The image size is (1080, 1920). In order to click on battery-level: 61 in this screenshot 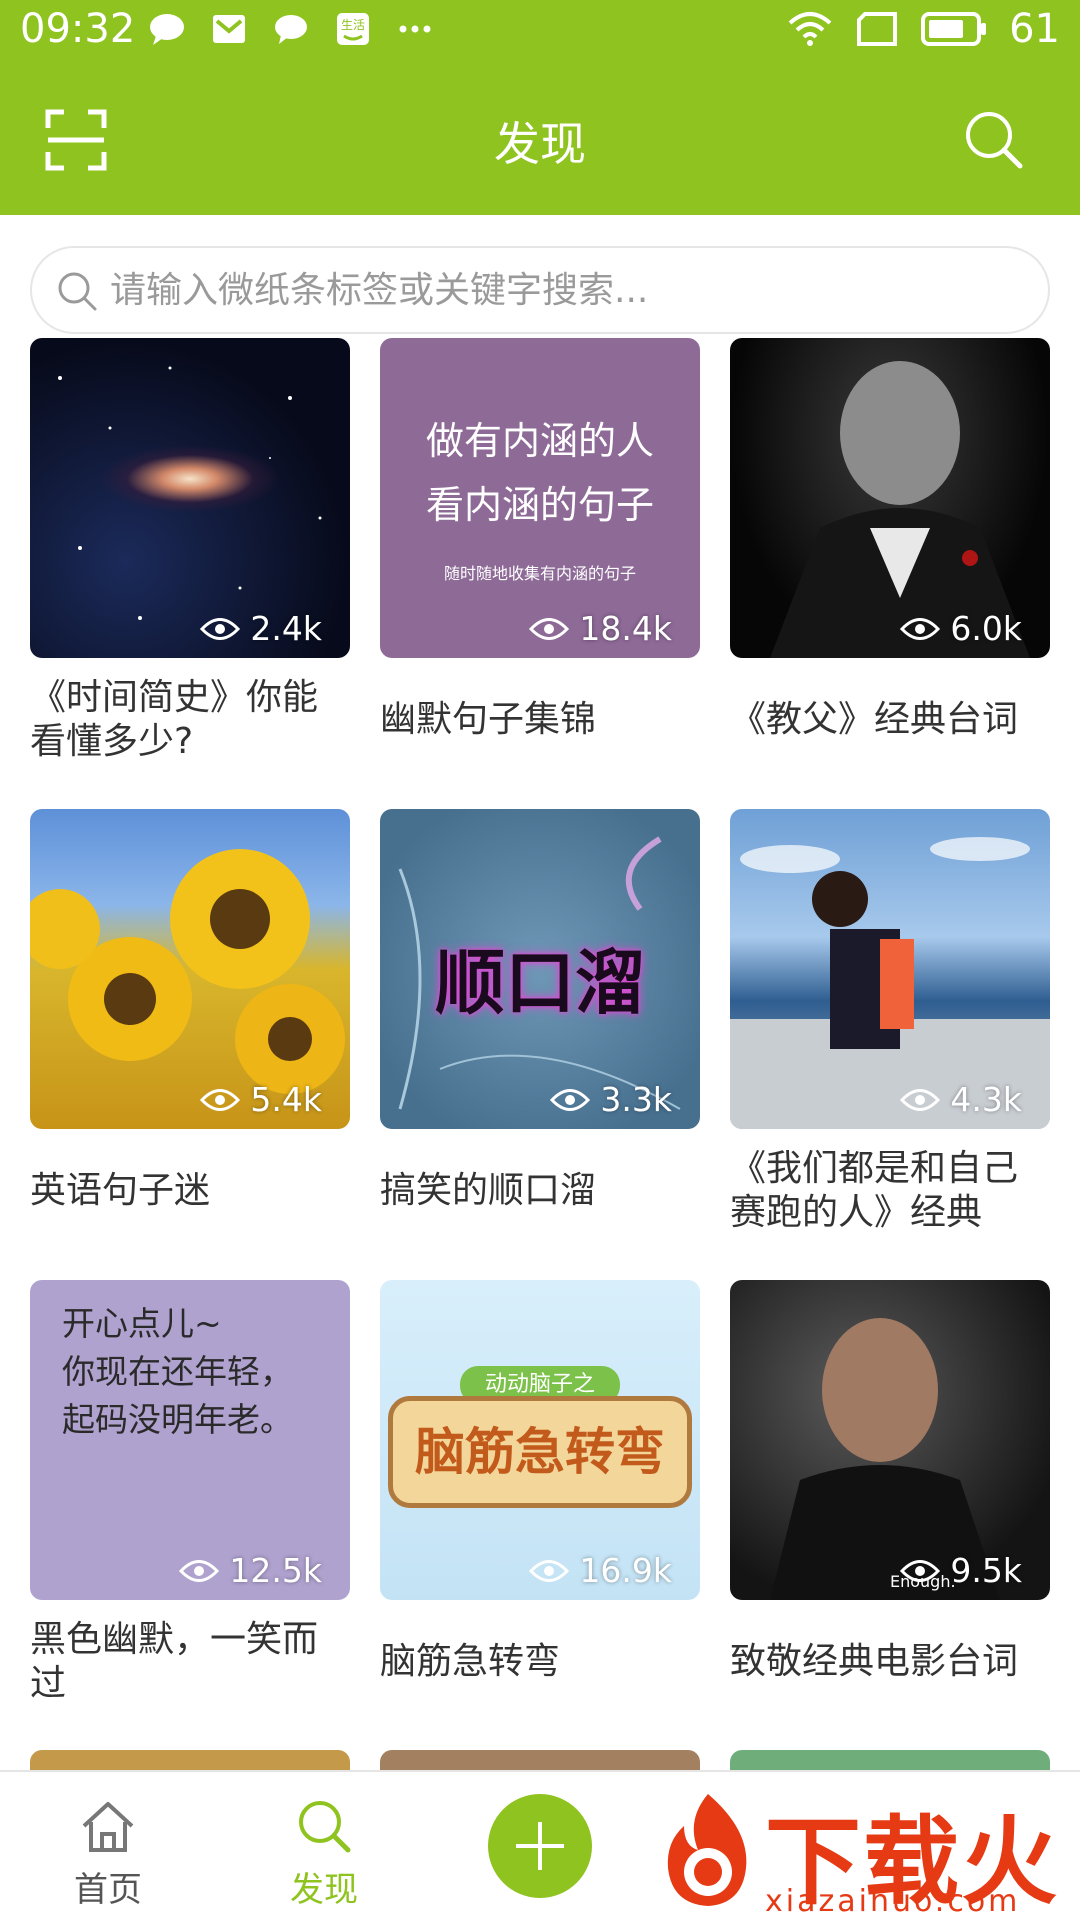, I will do `click(1034, 29)`.